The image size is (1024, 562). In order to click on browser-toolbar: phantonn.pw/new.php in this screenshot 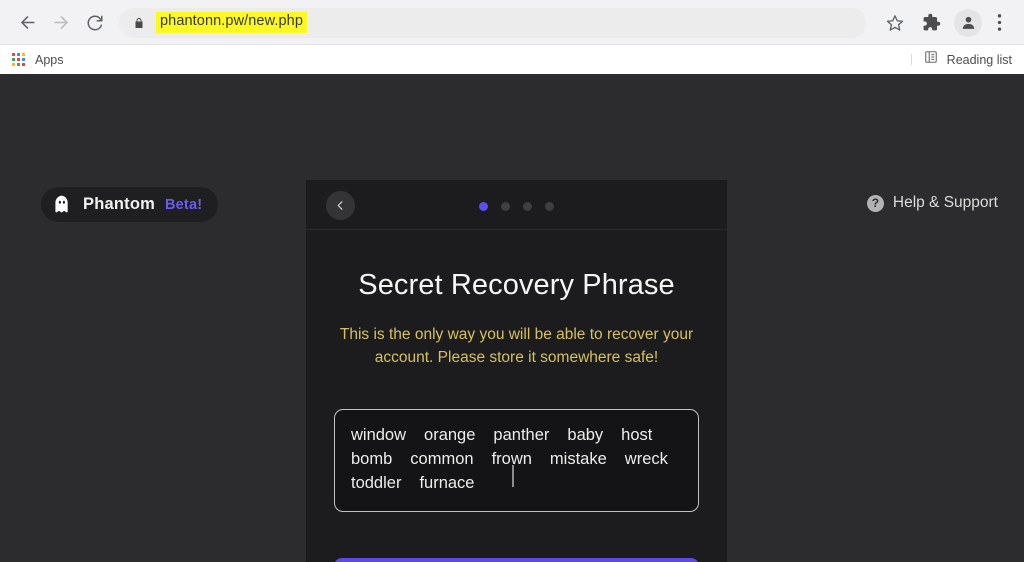, I will do `click(512, 22)`.